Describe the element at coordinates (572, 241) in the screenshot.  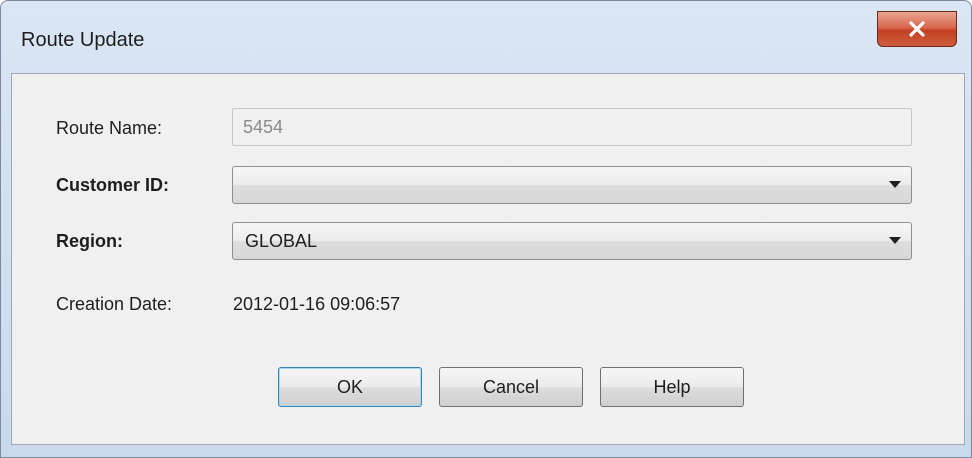
I see `region-dropdown: GLOBAL` at that location.